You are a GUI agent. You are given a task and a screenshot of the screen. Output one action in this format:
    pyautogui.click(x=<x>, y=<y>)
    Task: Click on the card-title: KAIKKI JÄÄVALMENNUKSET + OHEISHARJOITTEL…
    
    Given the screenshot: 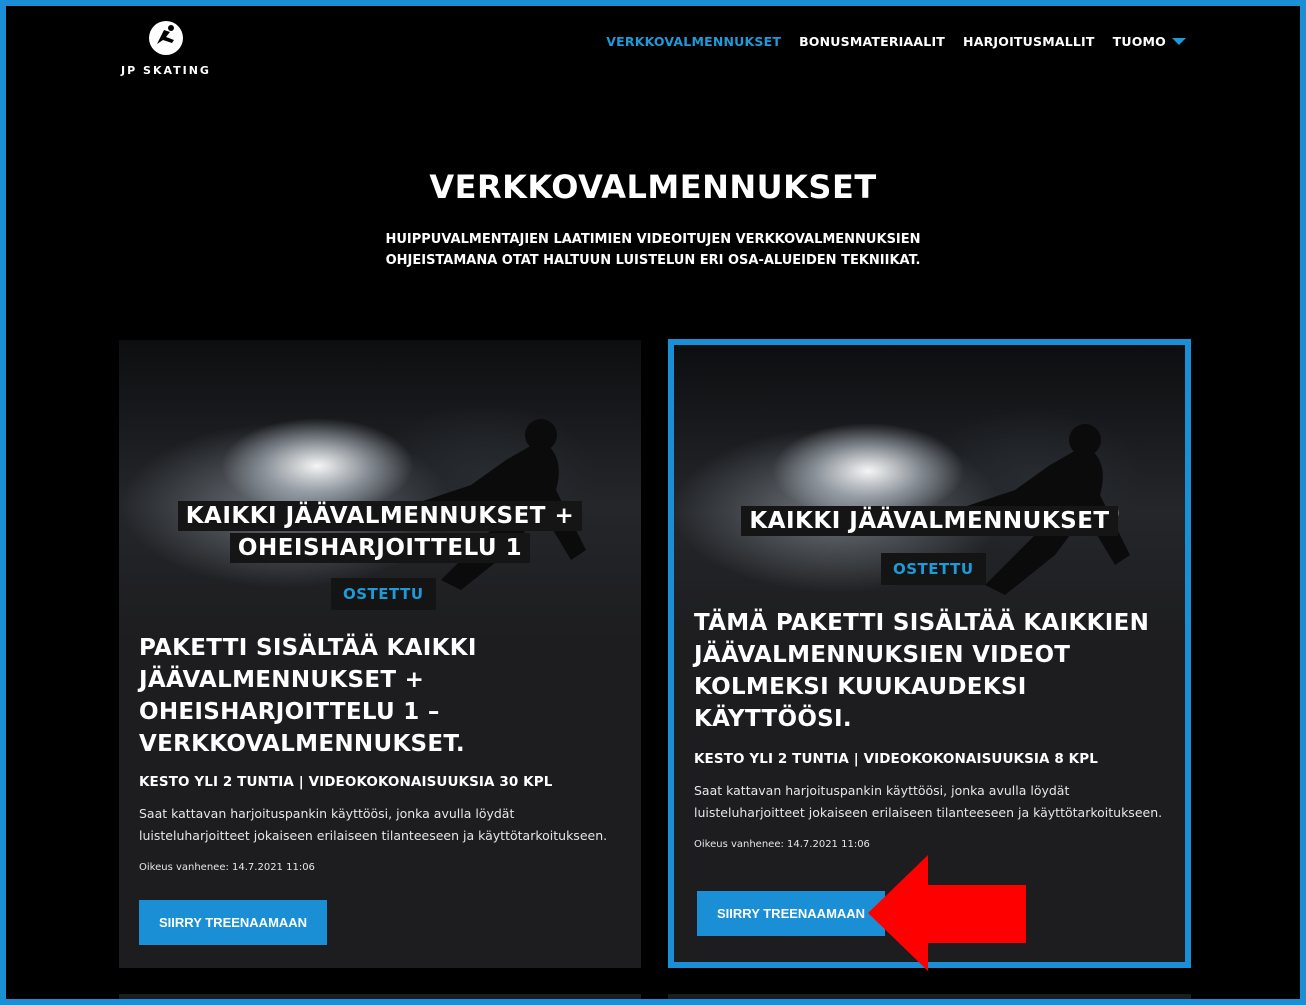 What is the action you would take?
    pyautogui.click(x=380, y=532)
    